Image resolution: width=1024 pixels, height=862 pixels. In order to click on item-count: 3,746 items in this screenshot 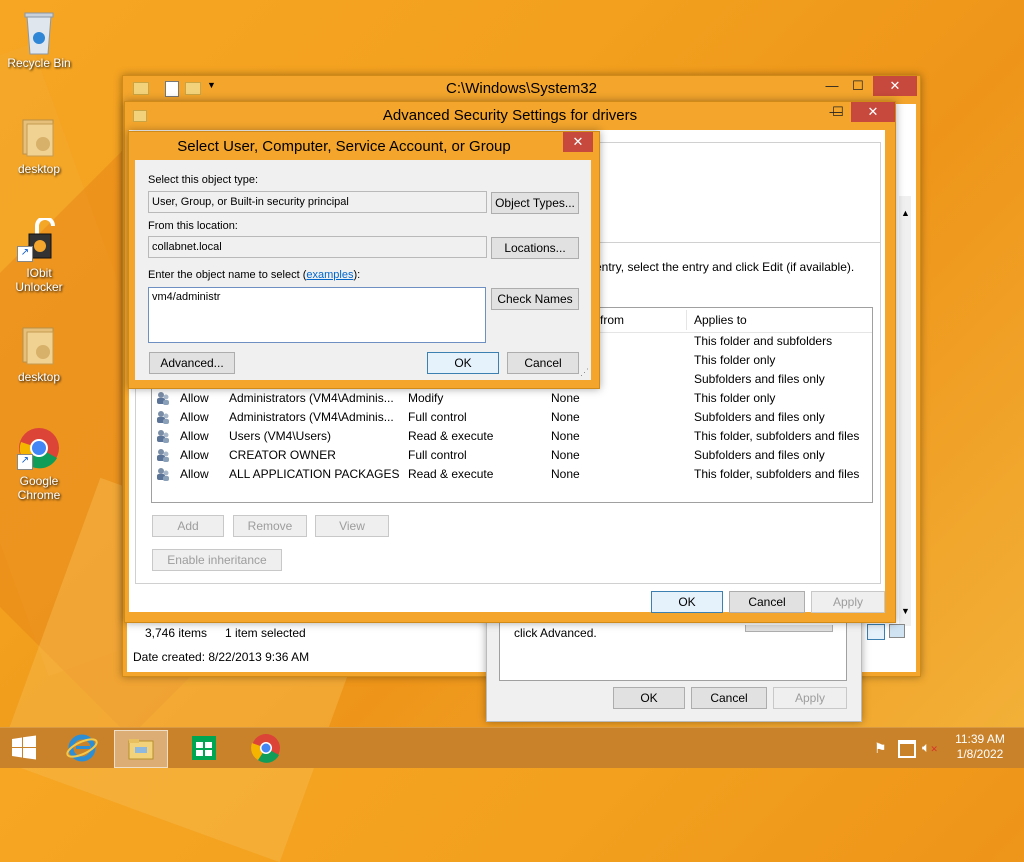, I will do `click(176, 633)`.